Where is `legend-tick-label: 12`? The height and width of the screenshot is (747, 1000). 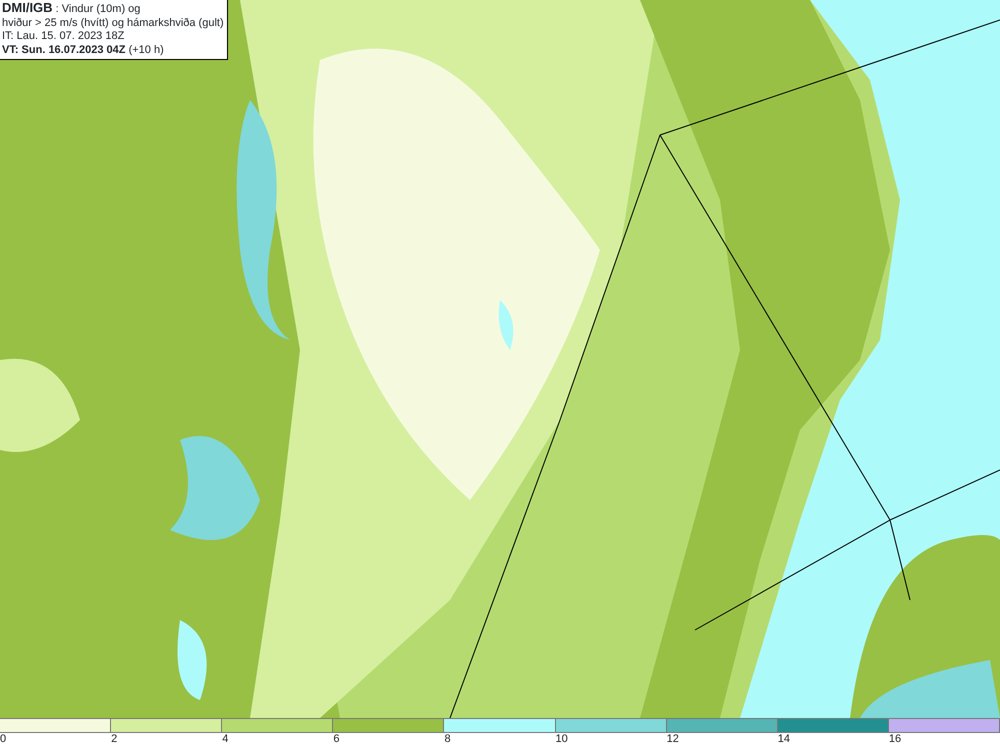 legend-tick-label: 12 is located at coordinates (672, 739).